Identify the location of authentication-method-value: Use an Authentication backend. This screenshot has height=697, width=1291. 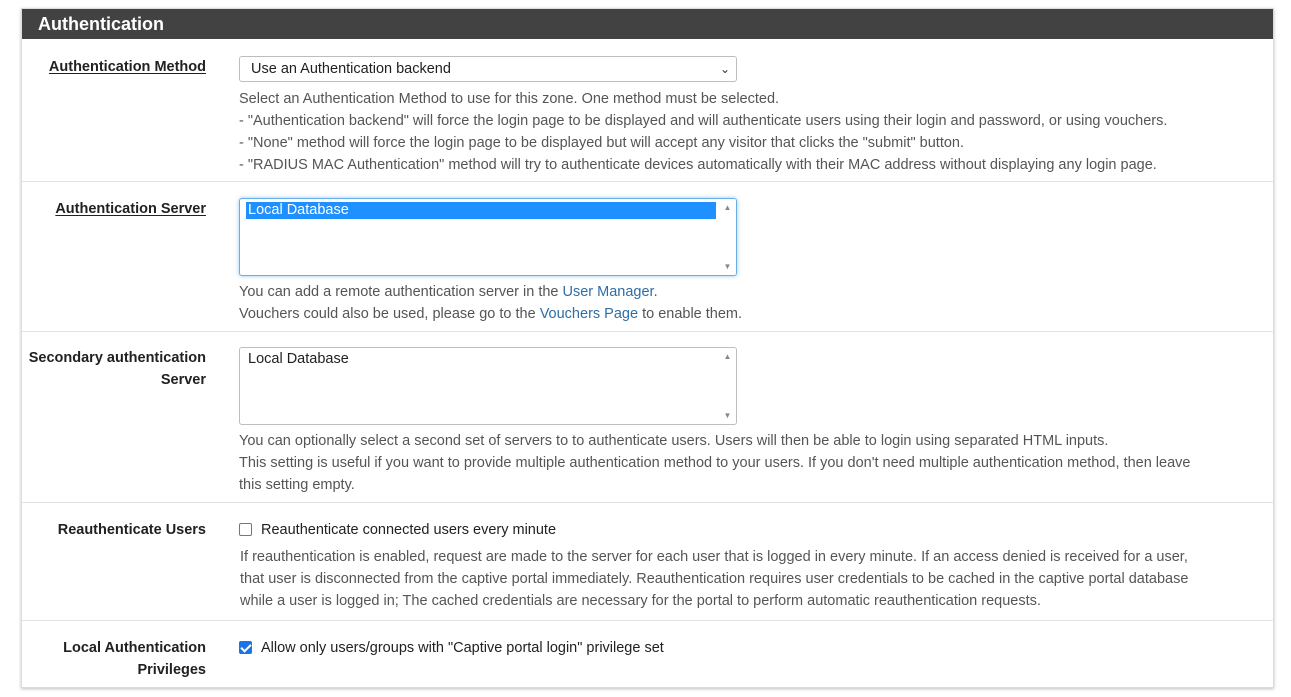
(351, 69).